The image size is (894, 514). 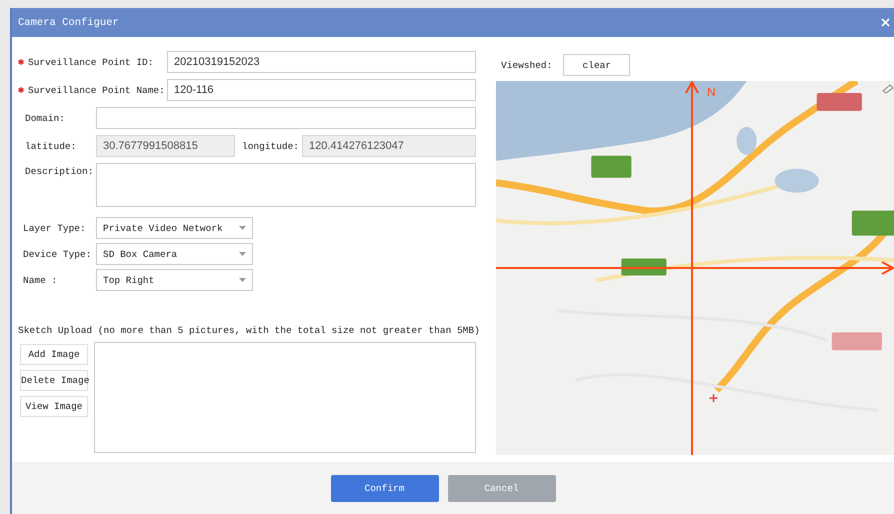 I want to click on text-area, so click(x=286, y=185).